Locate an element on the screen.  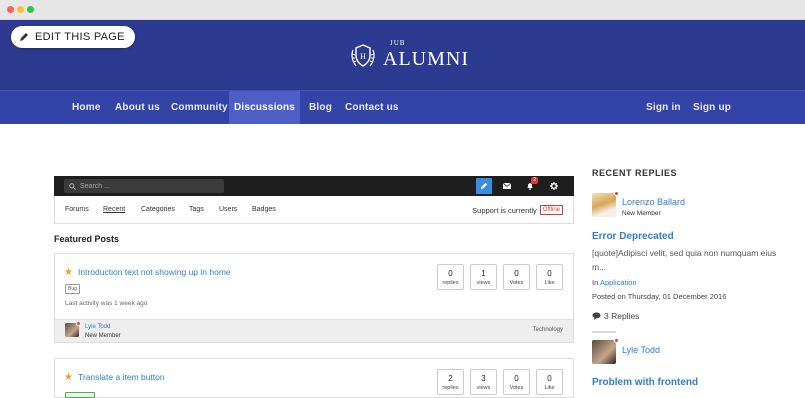
reply-author-name: Lorenzo Ballard is located at coordinates (653, 202).